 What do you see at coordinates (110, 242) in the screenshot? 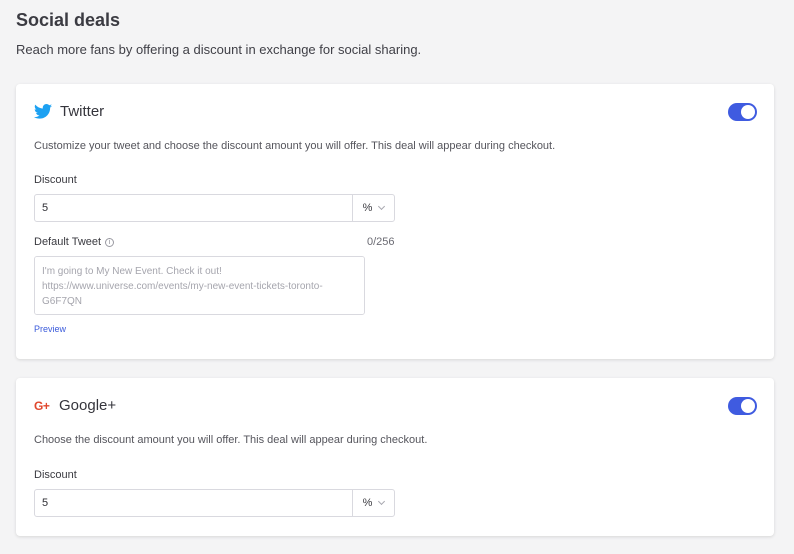
I see `info-icon: i` at bounding box center [110, 242].